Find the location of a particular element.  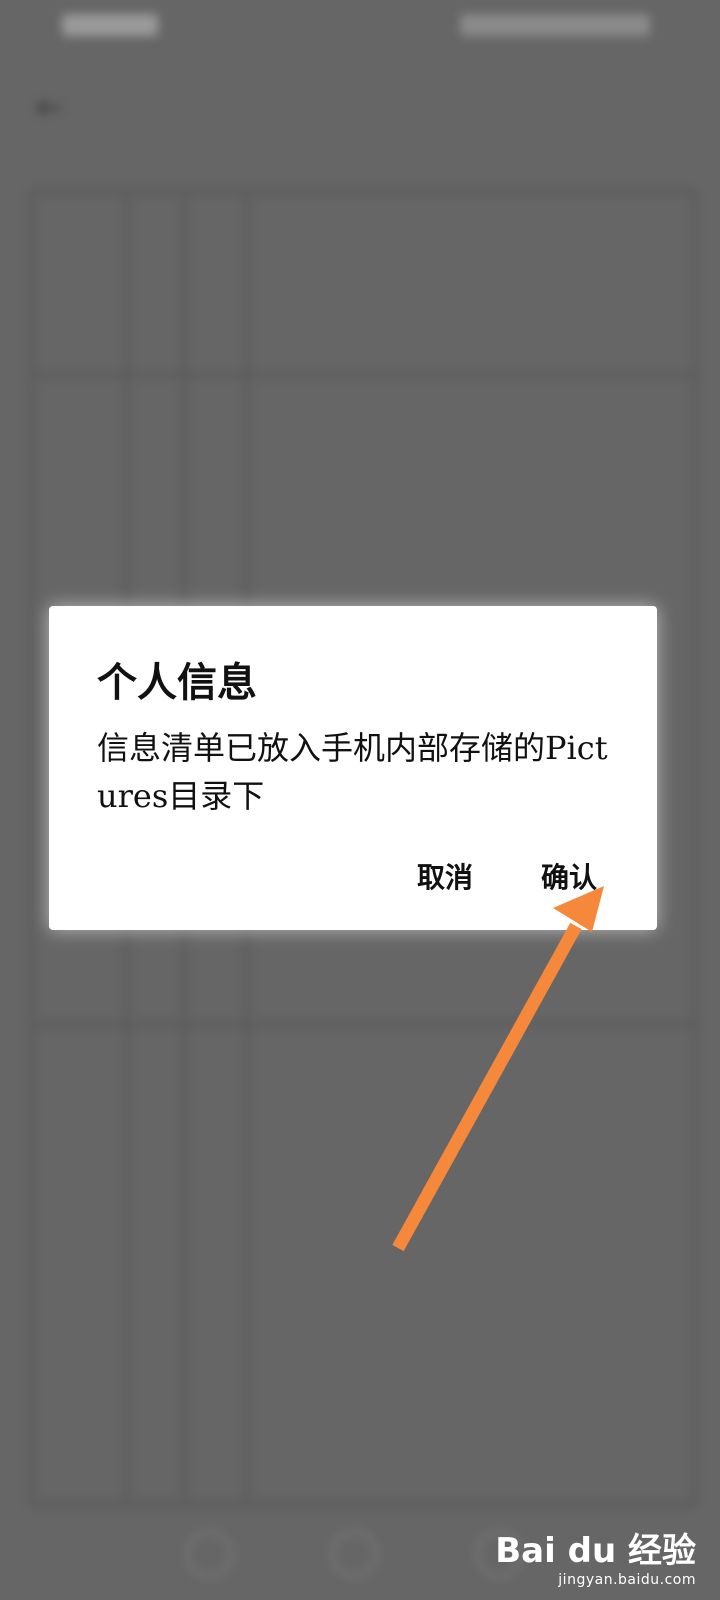

status-bar-right is located at coordinates (555, 25).